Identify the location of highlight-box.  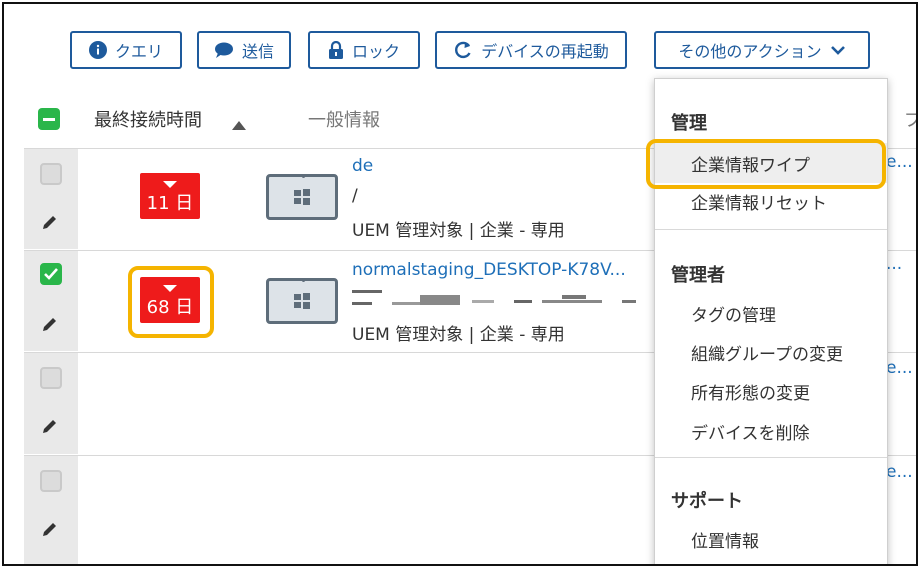
(766, 164).